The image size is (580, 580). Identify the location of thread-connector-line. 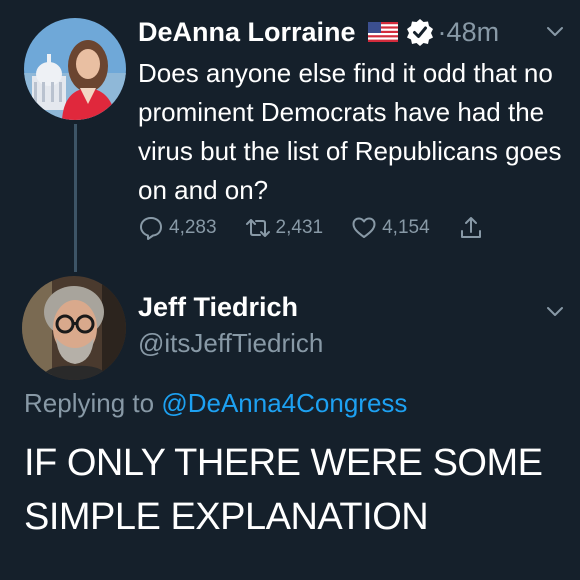
(75, 198).